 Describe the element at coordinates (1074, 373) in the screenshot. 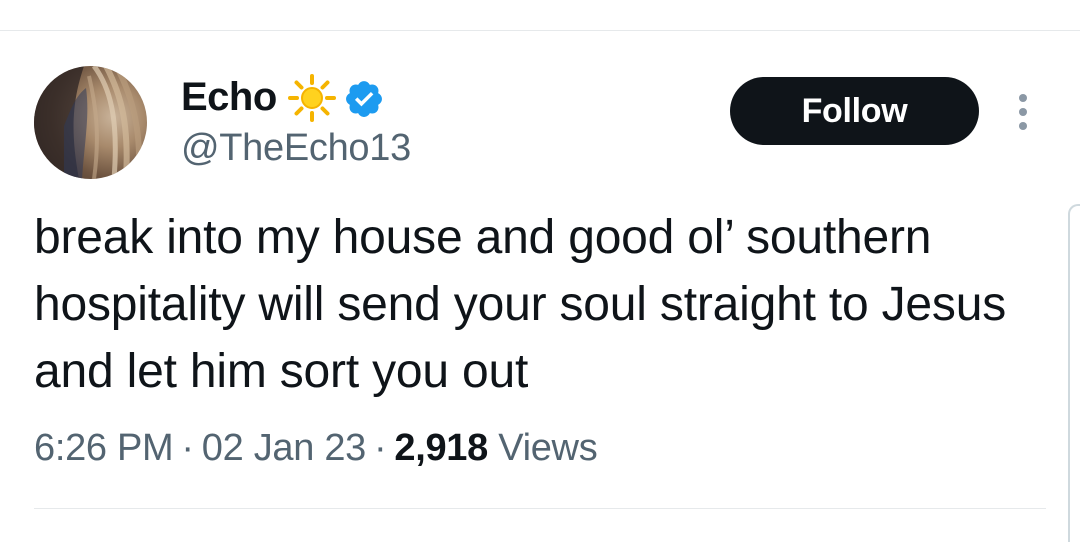

I see `overlay-edge` at that location.